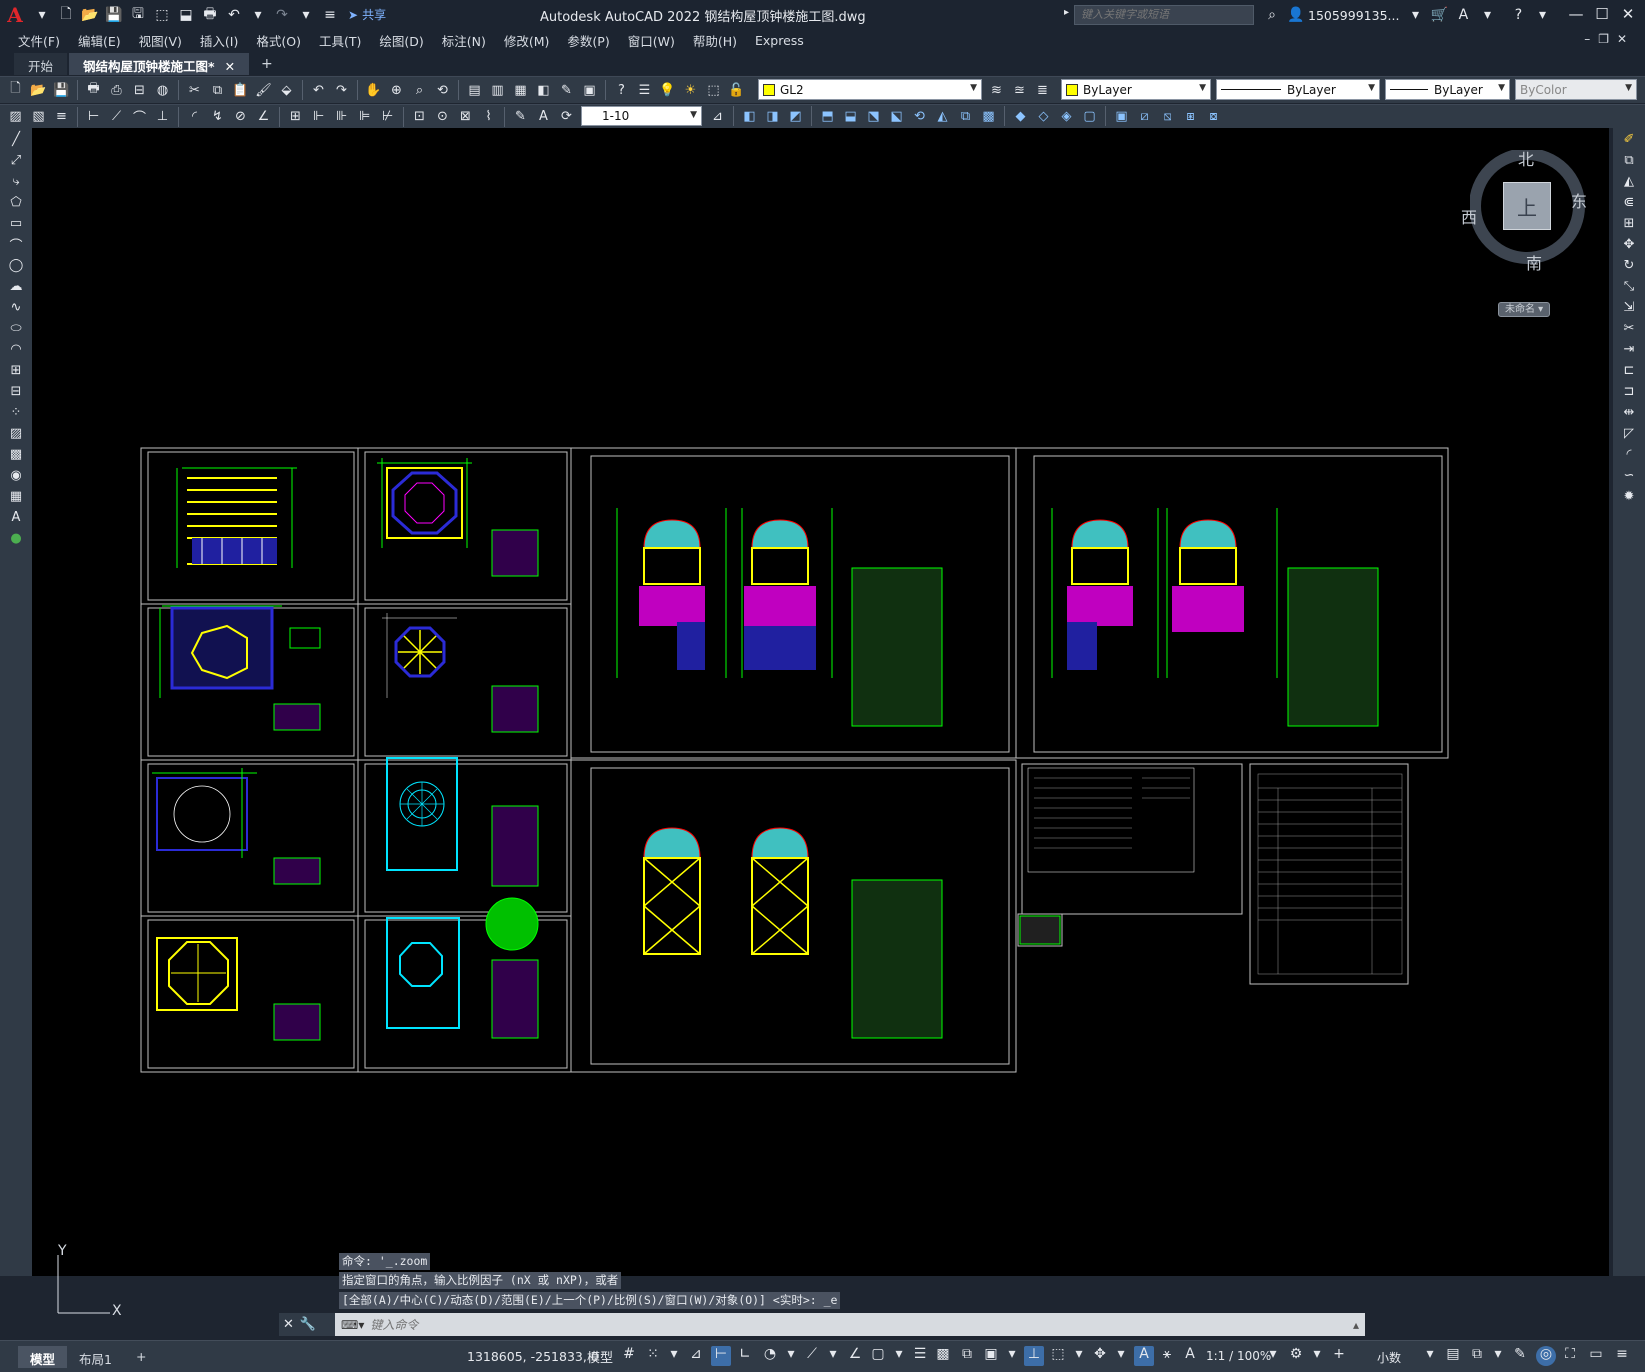  What do you see at coordinates (95, 1357) in the screenshot?
I see `tab-layout1: 布局1` at bounding box center [95, 1357].